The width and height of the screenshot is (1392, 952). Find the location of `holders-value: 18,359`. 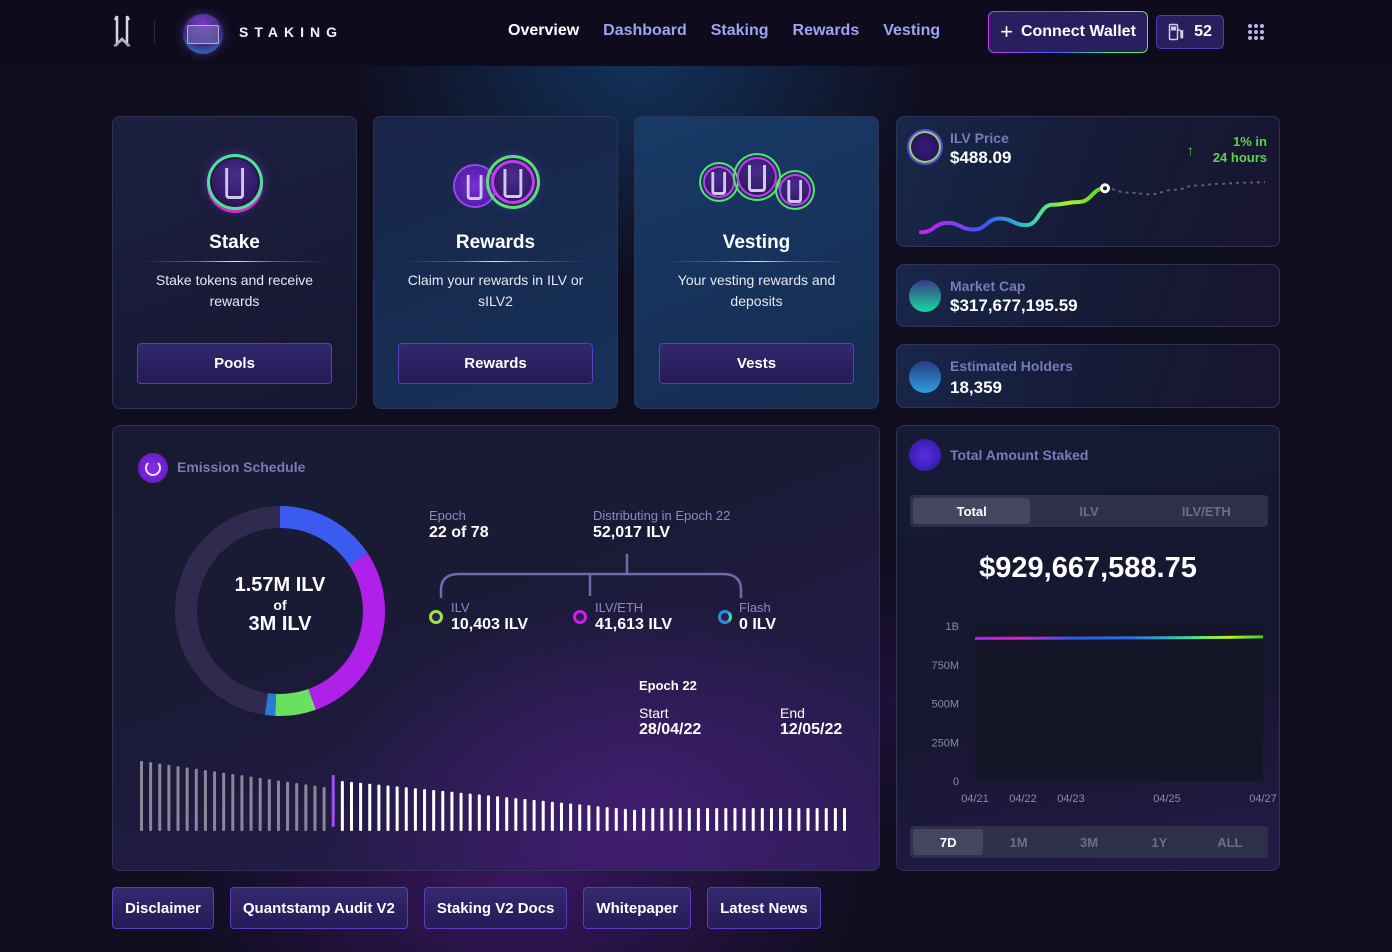

holders-value: 18,359 is located at coordinates (976, 387).